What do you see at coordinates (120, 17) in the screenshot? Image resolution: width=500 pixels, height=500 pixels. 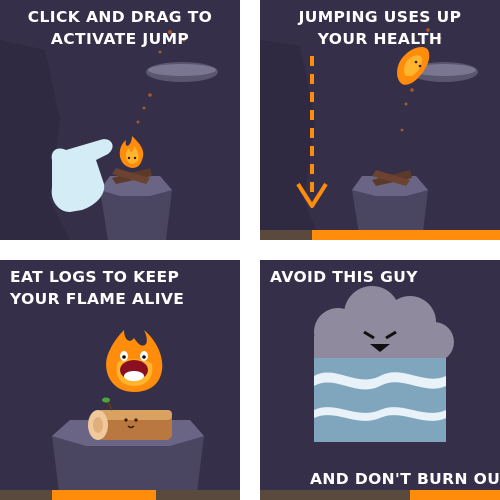 I see `caption-line-1: CLICK AND DRAG TO` at bounding box center [120, 17].